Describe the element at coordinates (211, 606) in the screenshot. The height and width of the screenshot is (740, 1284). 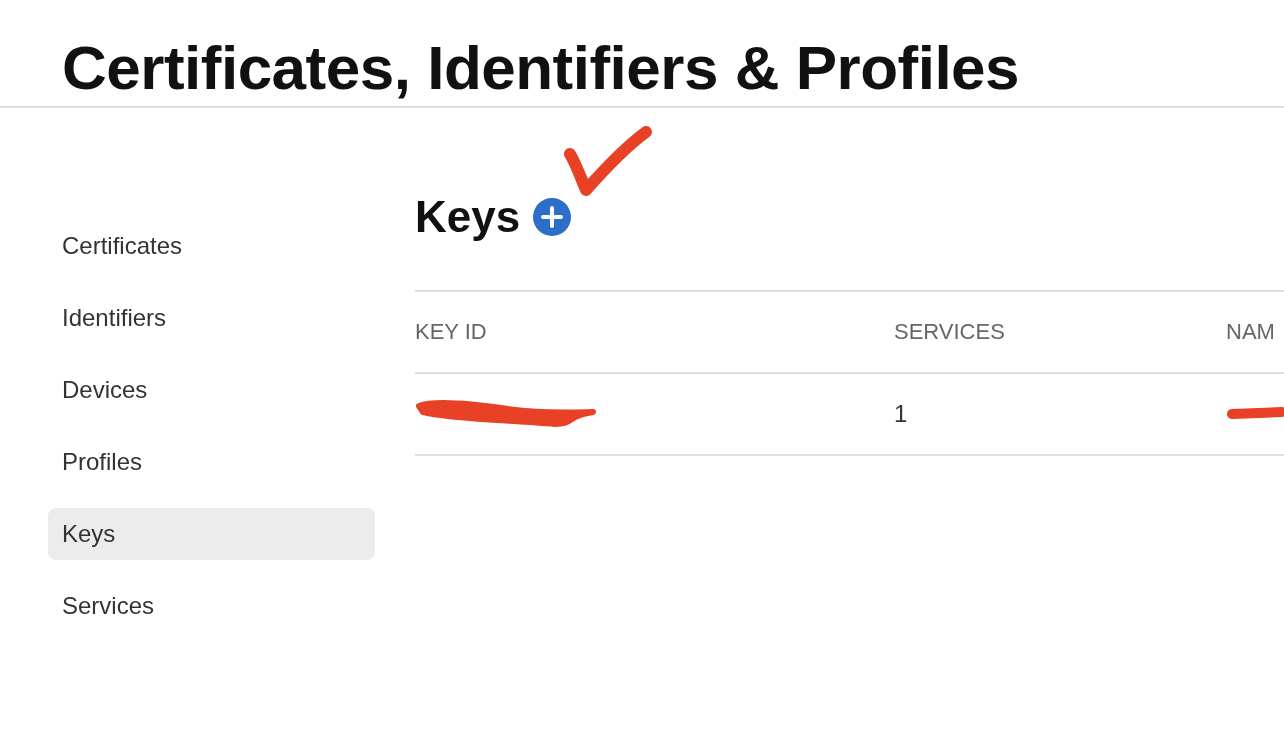
I see `sidebar-item: Services` at that location.